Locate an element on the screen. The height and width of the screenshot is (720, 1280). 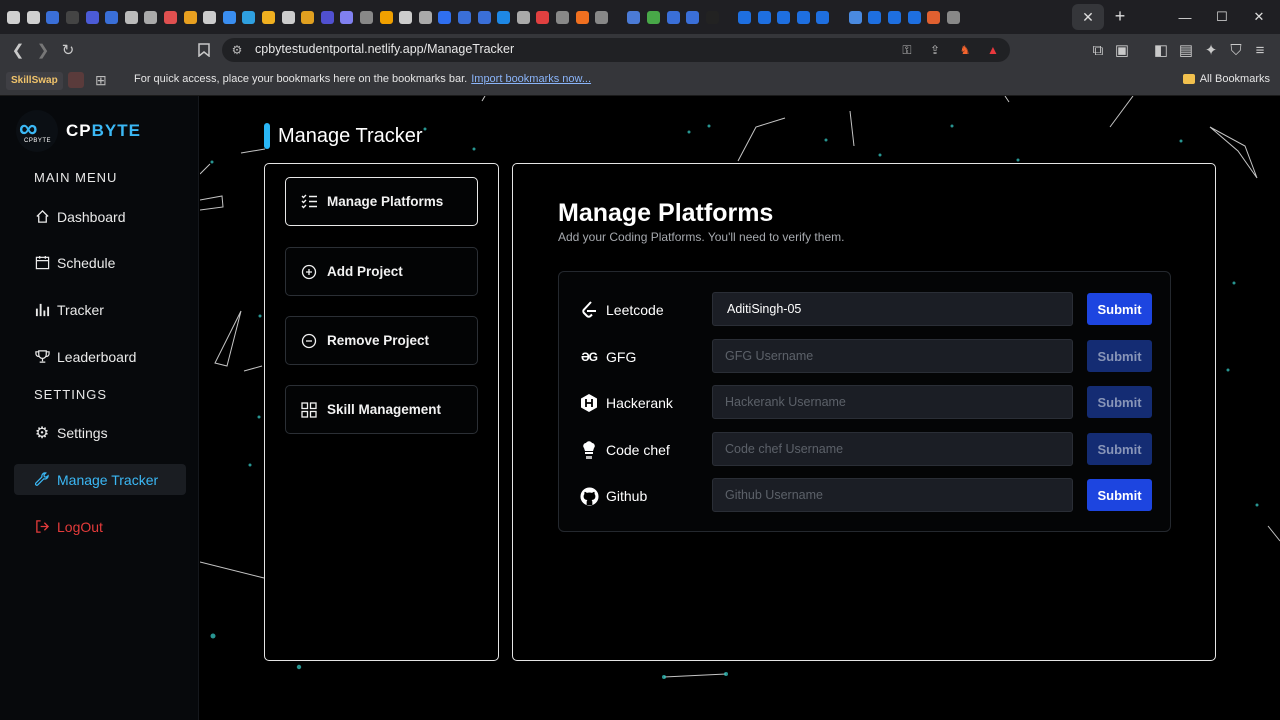
nav-schedule: Schedule is located at coordinates (100, 262).